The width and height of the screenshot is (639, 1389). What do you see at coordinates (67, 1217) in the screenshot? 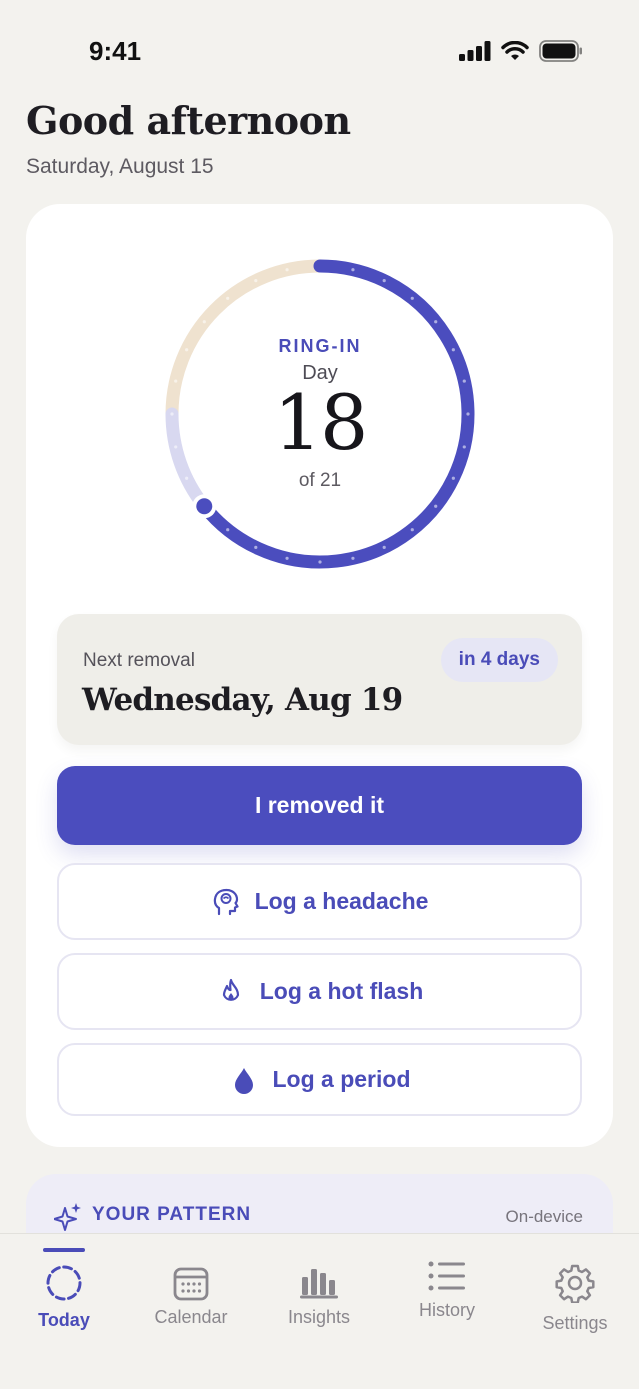
I see `sparkle-icon` at bounding box center [67, 1217].